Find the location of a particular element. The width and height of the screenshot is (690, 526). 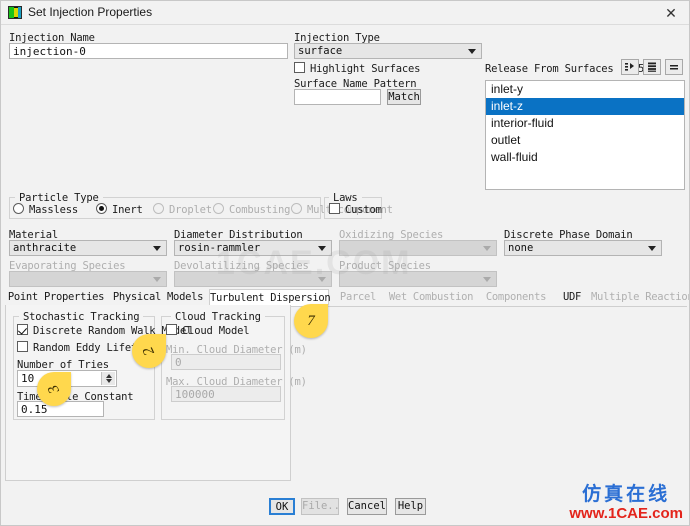

spinner-arrows is located at coordinates (108, 378).